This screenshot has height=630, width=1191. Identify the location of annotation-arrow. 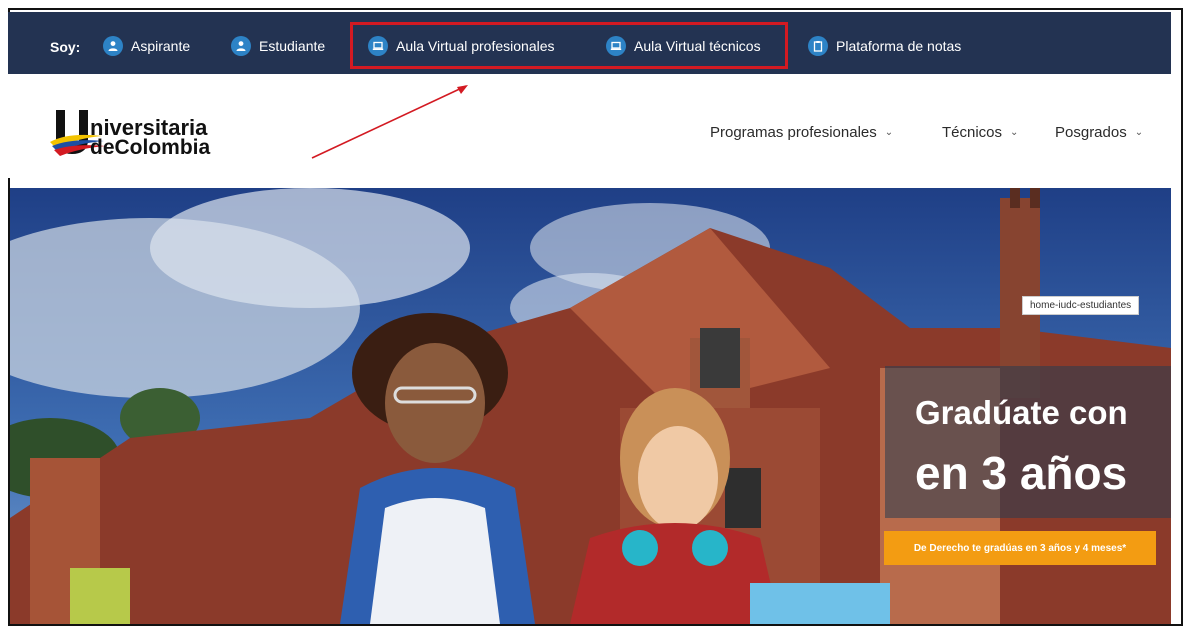
(389, 122).